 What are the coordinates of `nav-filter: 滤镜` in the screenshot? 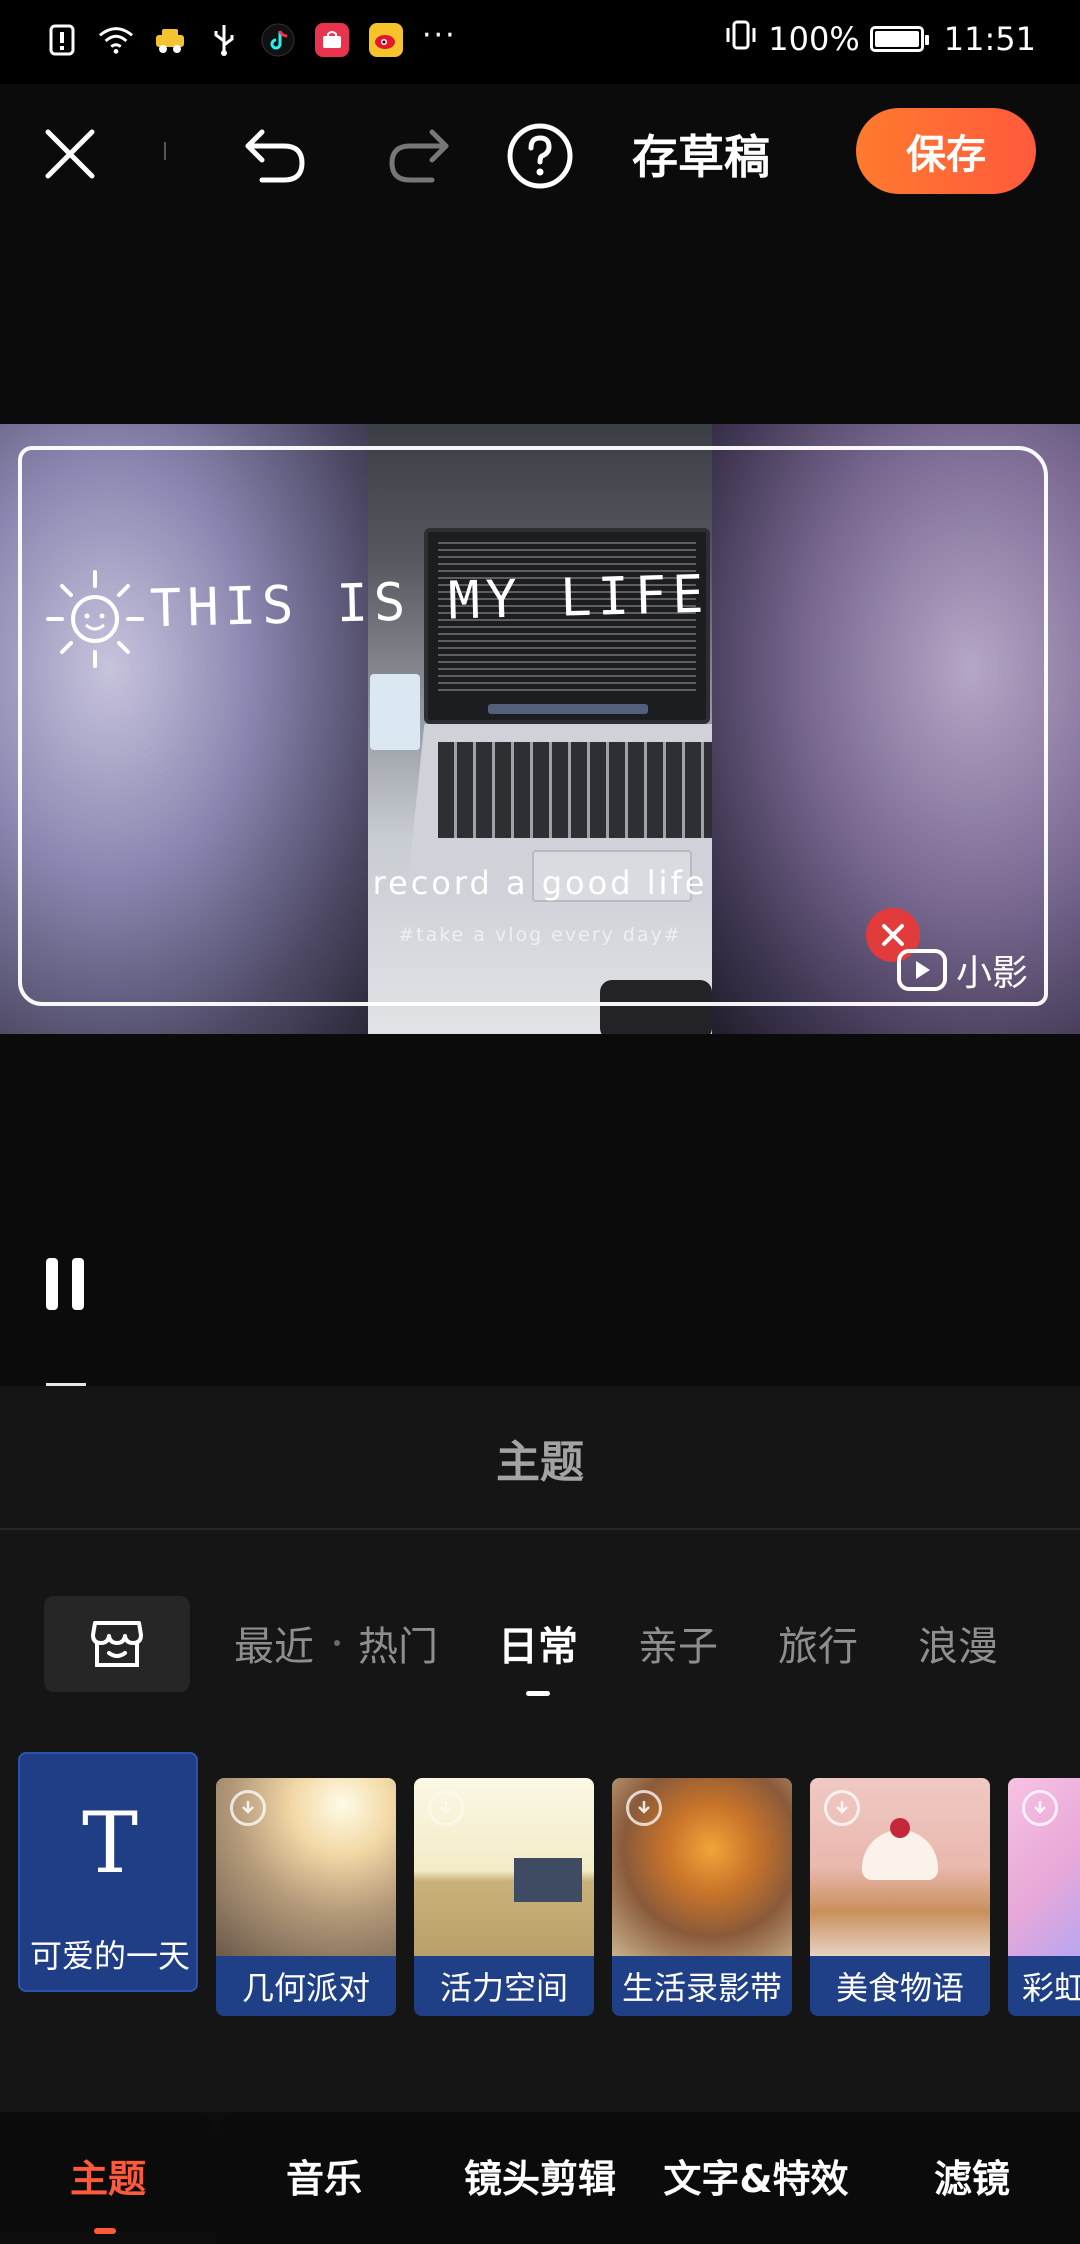 It's located at (972, 2175).